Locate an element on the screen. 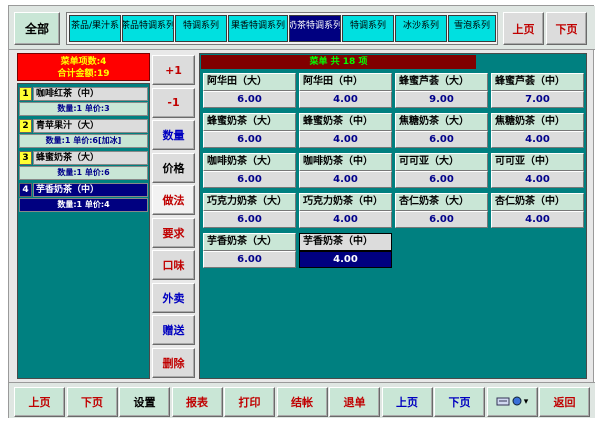  menu-item: 可可亚（大） 6.00 is located at coordinates (441, 170).